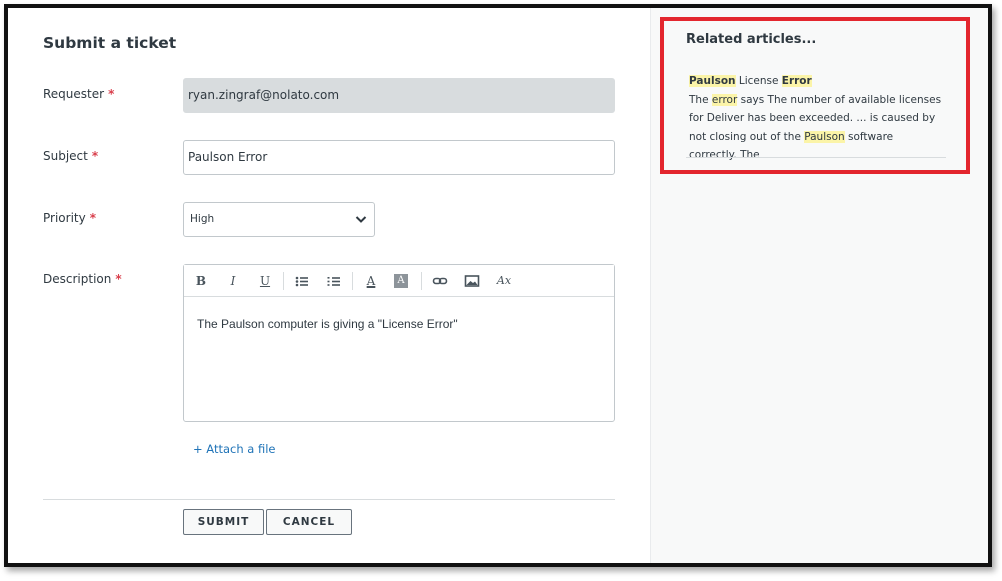 The height and width of the screenshot is (581, 1002). Describe the element at coordinates (724, 99) in the screenshot. I see `search-highlight: error` at that location.